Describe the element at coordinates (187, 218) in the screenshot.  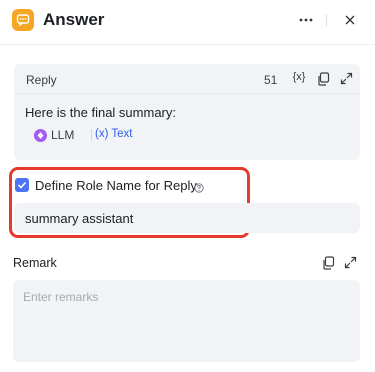
I see `role-name-input: summary assistant` at that location.